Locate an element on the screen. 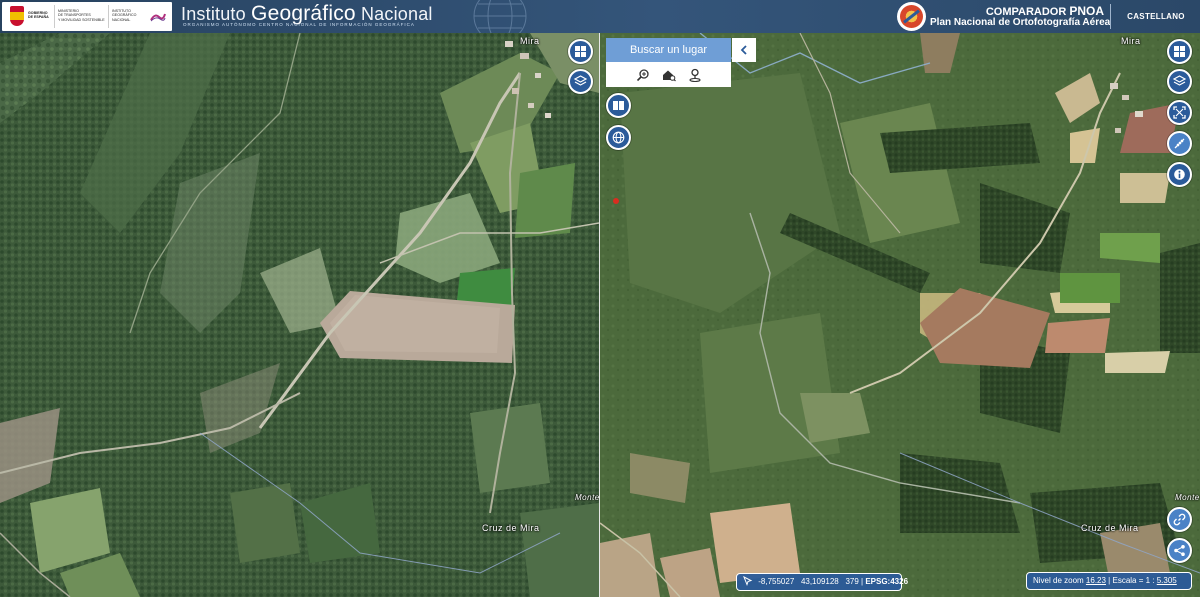 The width and height of the screenshot is (1200, 597). search-home-button is located at coordinates (669, 75).